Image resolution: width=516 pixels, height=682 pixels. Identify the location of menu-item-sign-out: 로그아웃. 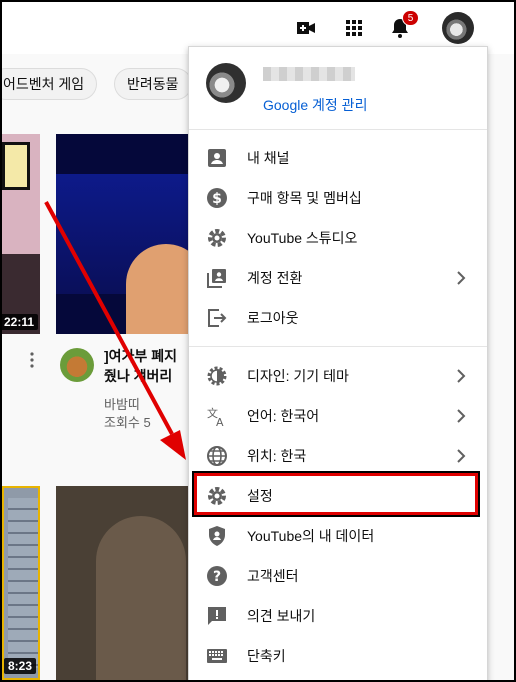
(338, 318).